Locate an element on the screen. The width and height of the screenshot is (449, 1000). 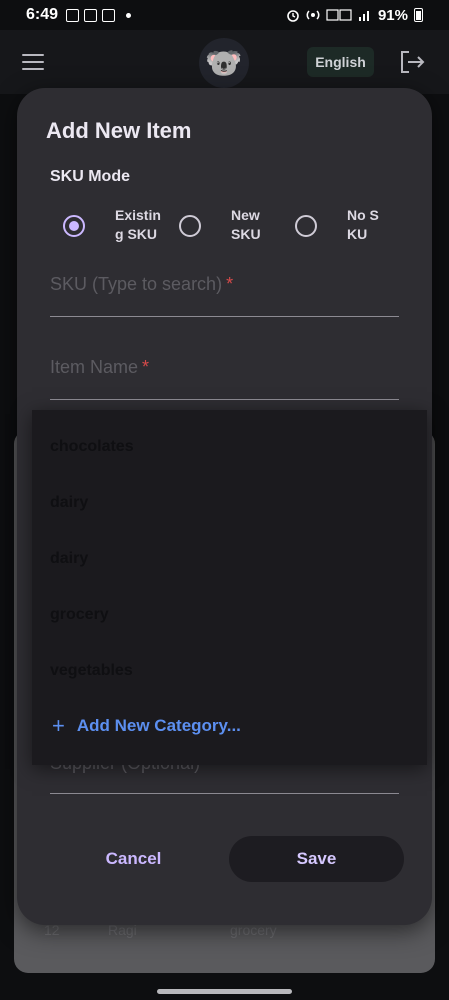
status-time: 6:49 is located at coordinates (42, 14).